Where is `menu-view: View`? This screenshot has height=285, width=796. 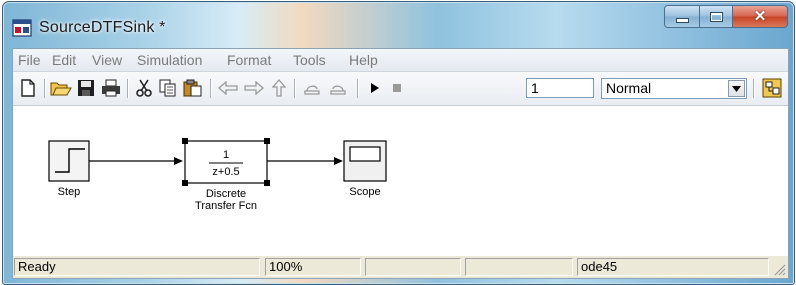
menu-view: View is located at coordinates (107, 60).